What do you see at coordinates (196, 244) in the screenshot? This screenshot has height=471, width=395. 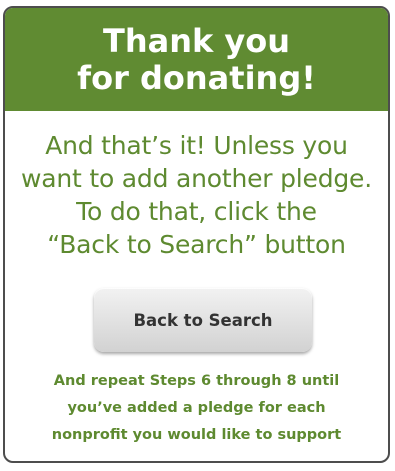 I see `instruction-line-4: “Back to Search” button` at bounding box center [196, 244].